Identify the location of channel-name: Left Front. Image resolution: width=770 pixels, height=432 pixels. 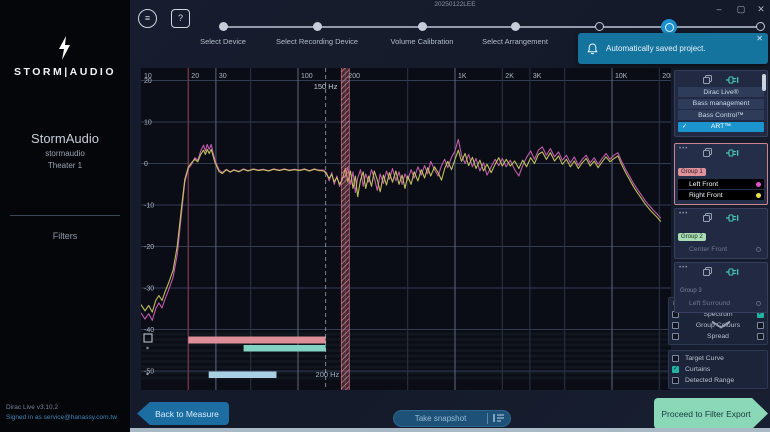
(704, 184).